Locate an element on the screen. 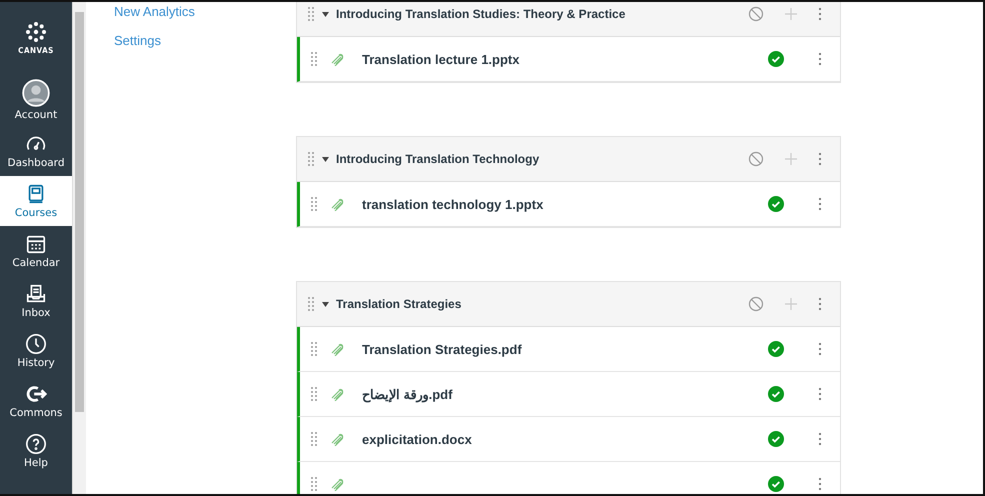 The height and width of the screenshot is (496, 985). module-title: Introducing Translation Studies: Theory & Practice is located at coordinates (481, 14).